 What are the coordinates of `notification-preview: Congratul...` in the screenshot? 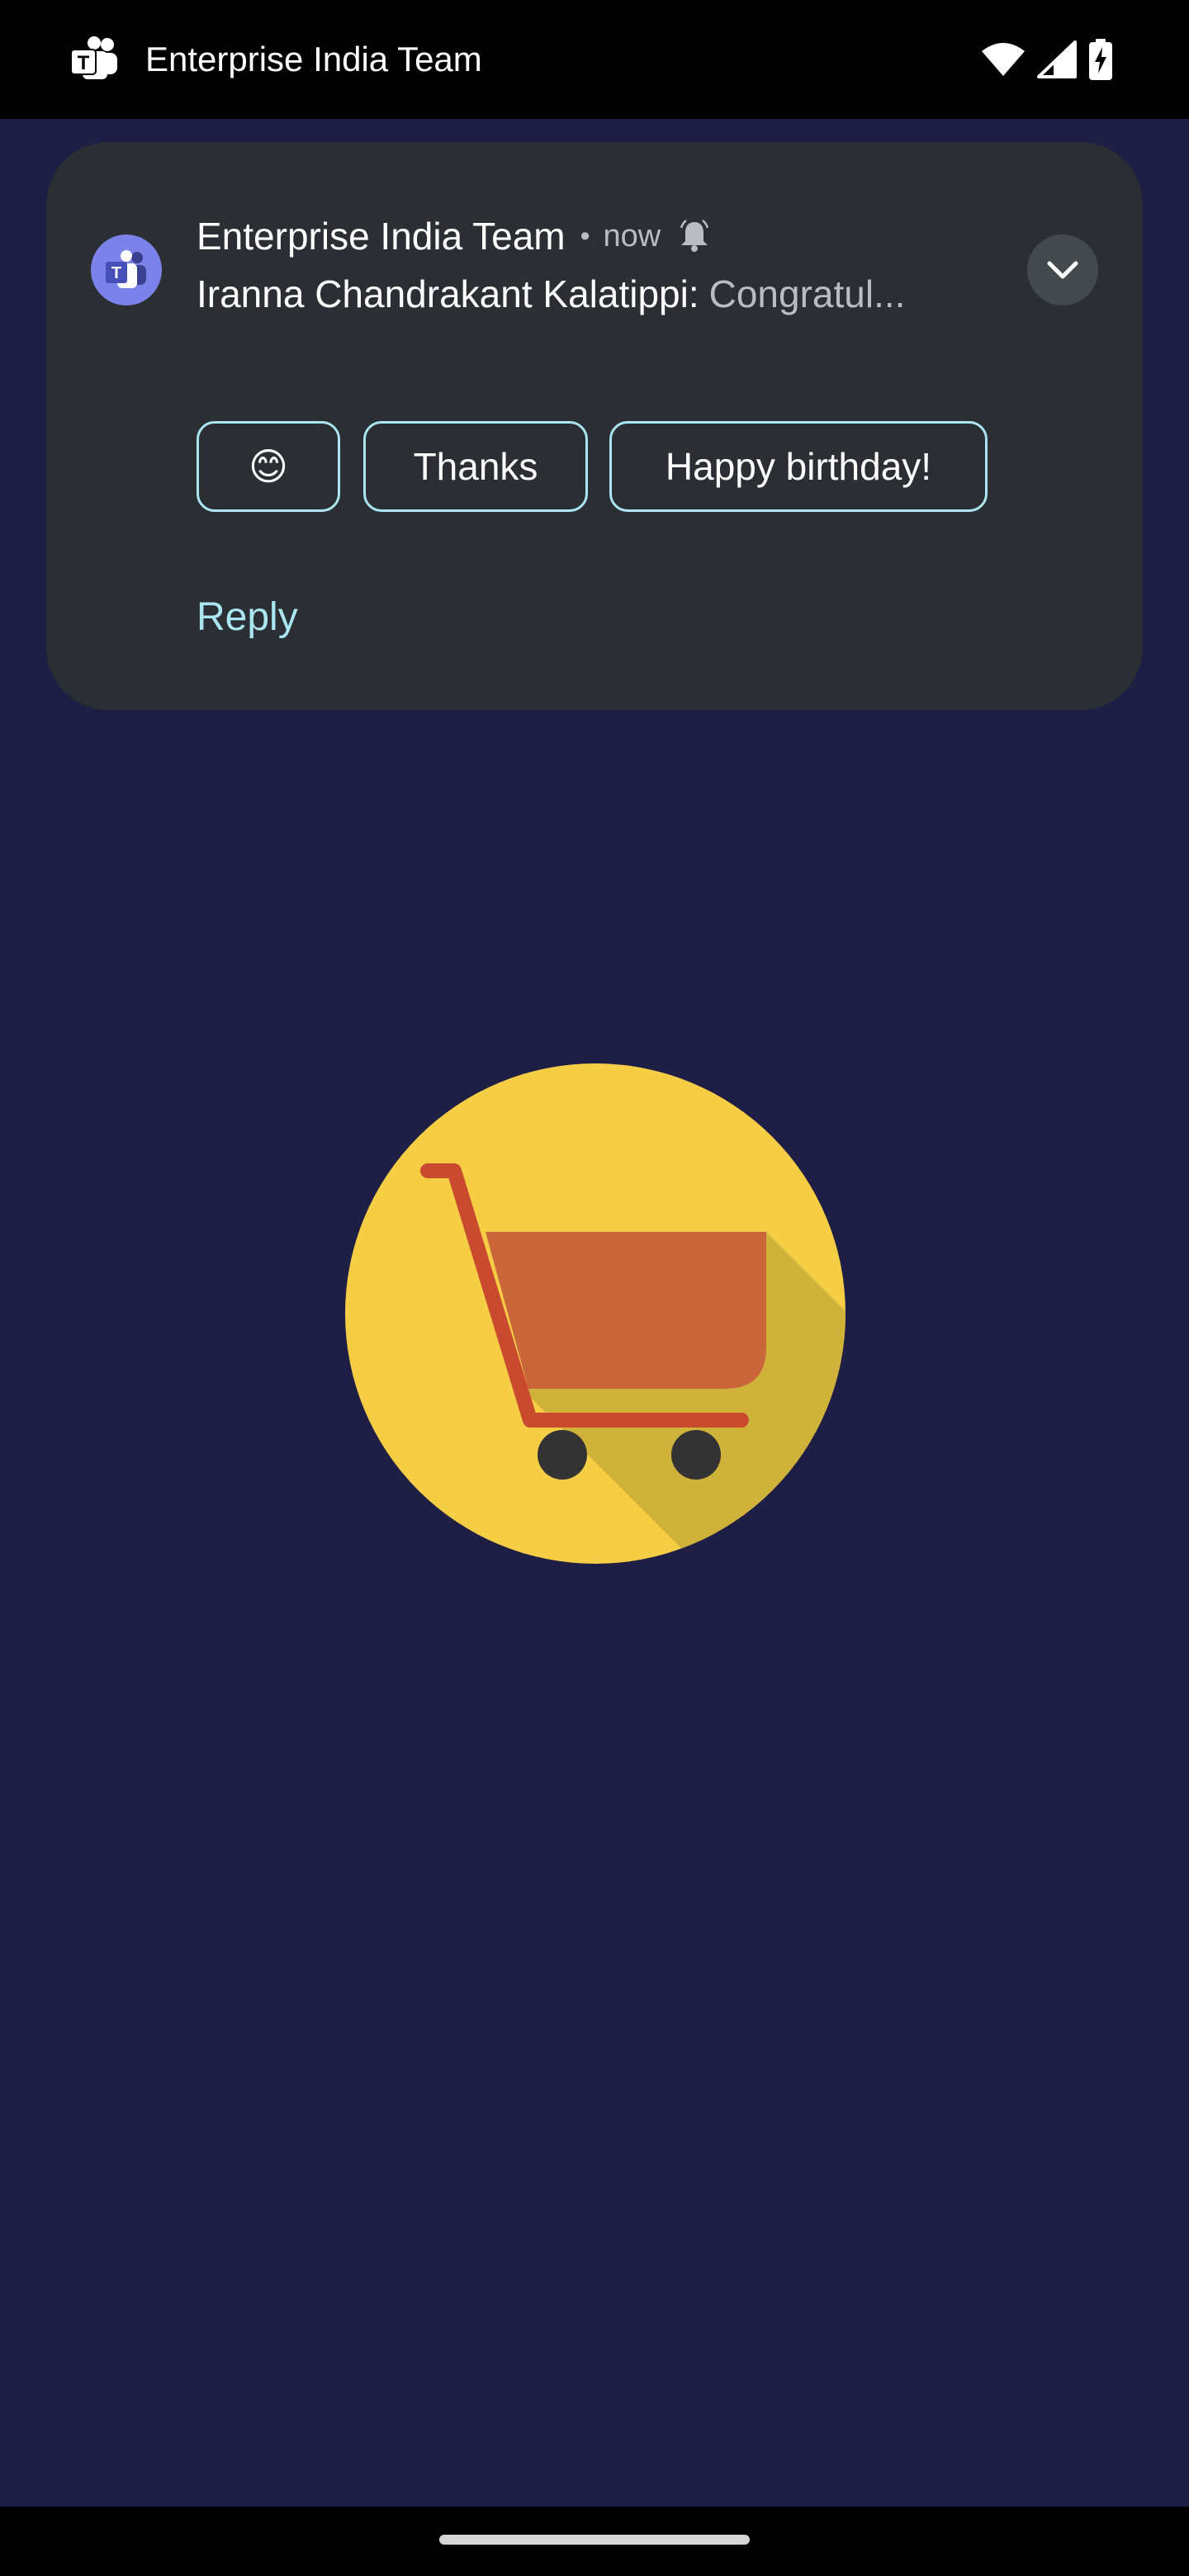 It's located at (807, 293).